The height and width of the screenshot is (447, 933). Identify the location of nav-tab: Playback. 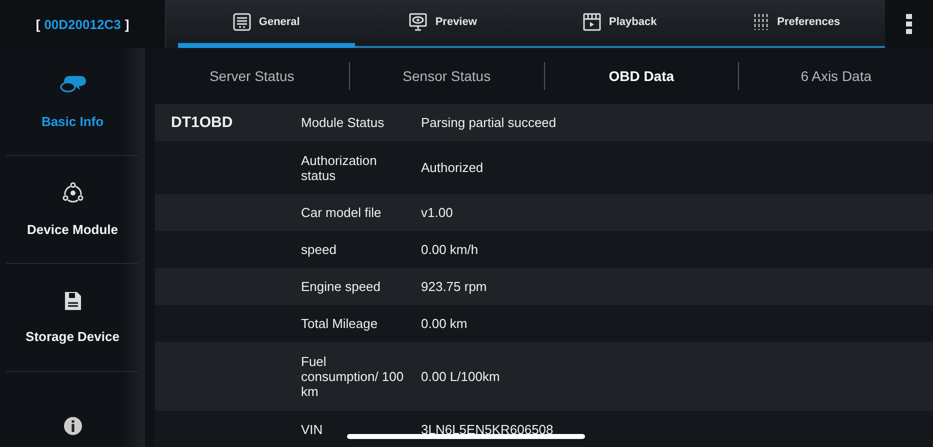
(620, 24).